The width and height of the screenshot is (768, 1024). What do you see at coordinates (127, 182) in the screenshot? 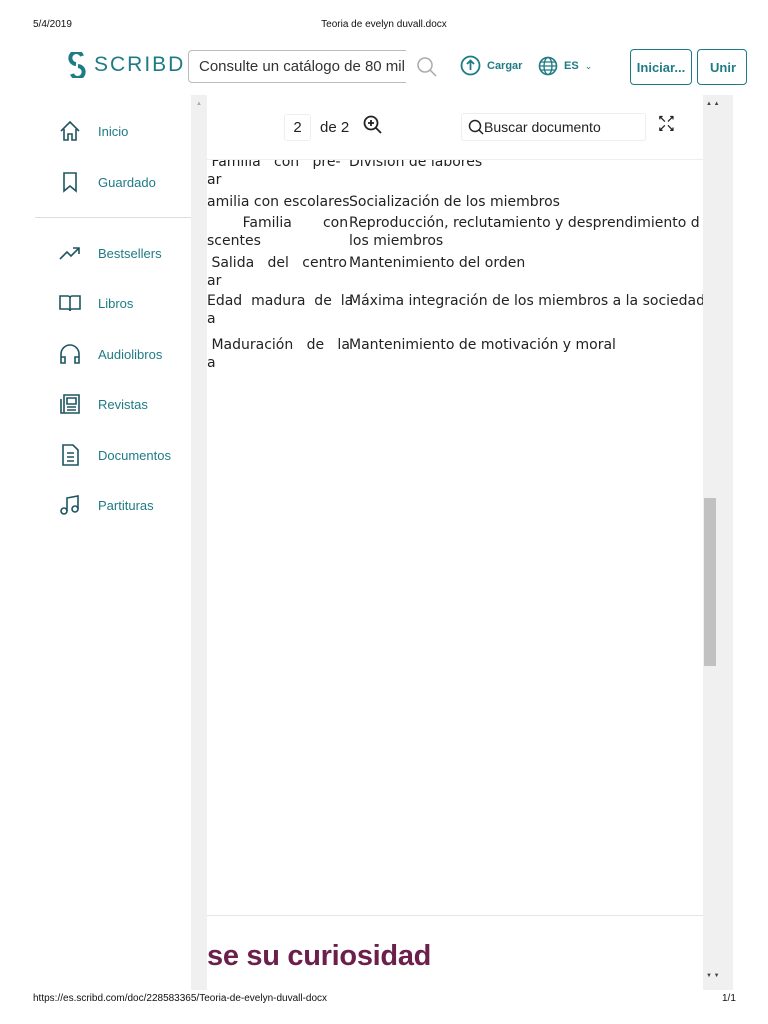
I see `sidebar-item-label: Guardado` at bounding box center [127, 182].